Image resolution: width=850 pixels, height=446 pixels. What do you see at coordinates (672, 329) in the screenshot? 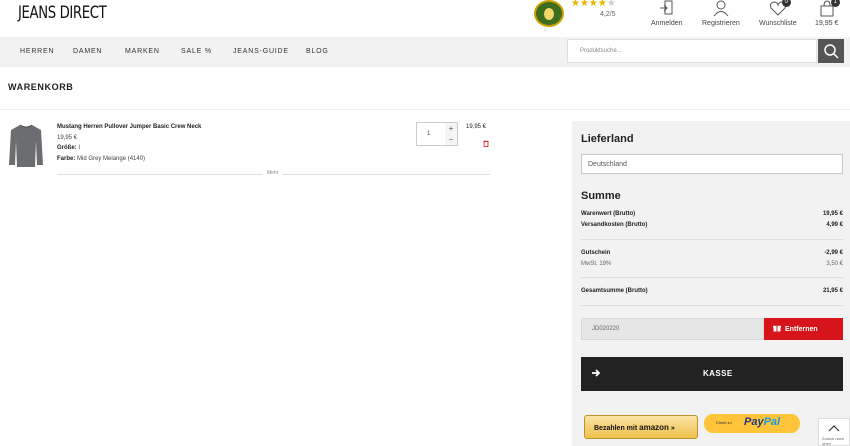
I see `coupon-code-field: JD020220` at bounding box center [672, 329].